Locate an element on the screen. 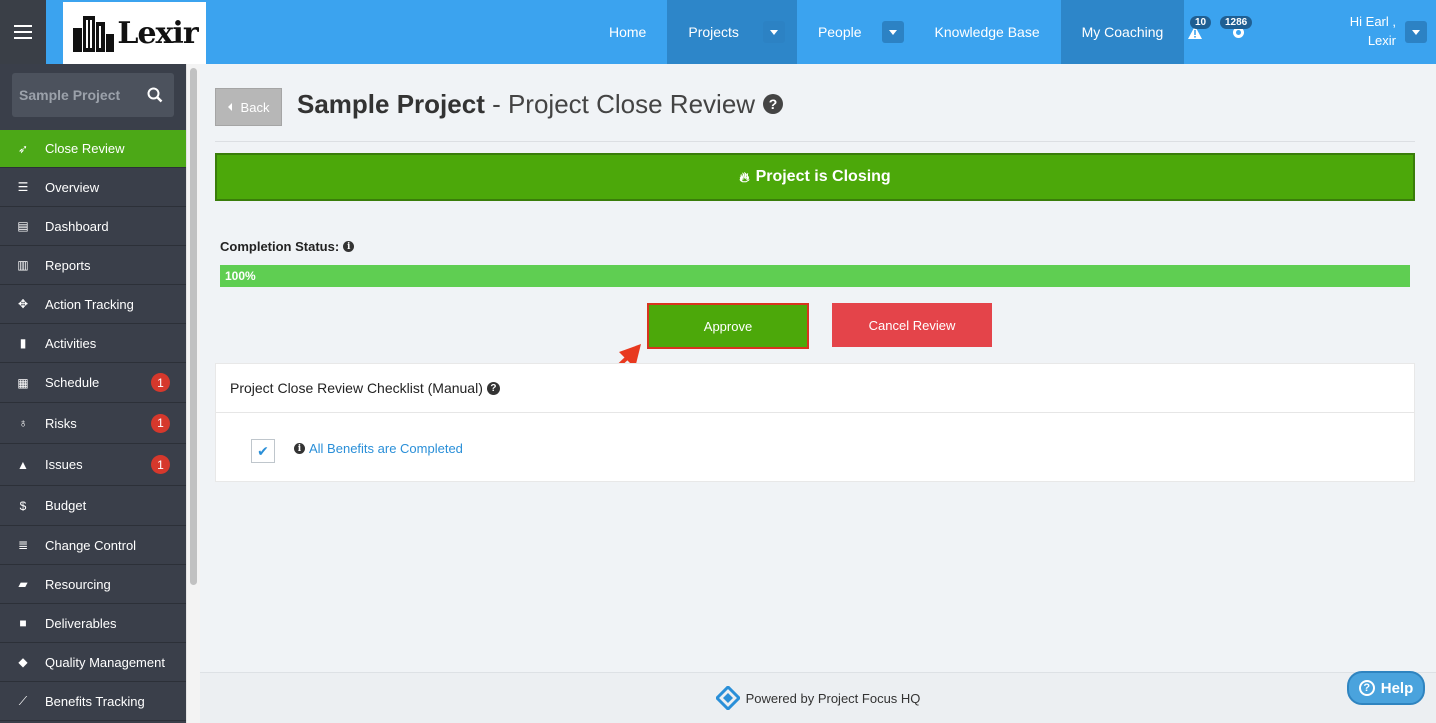  sidebar-item-resourcing: ▰ Resourcing is located at coordinates (93, 584).